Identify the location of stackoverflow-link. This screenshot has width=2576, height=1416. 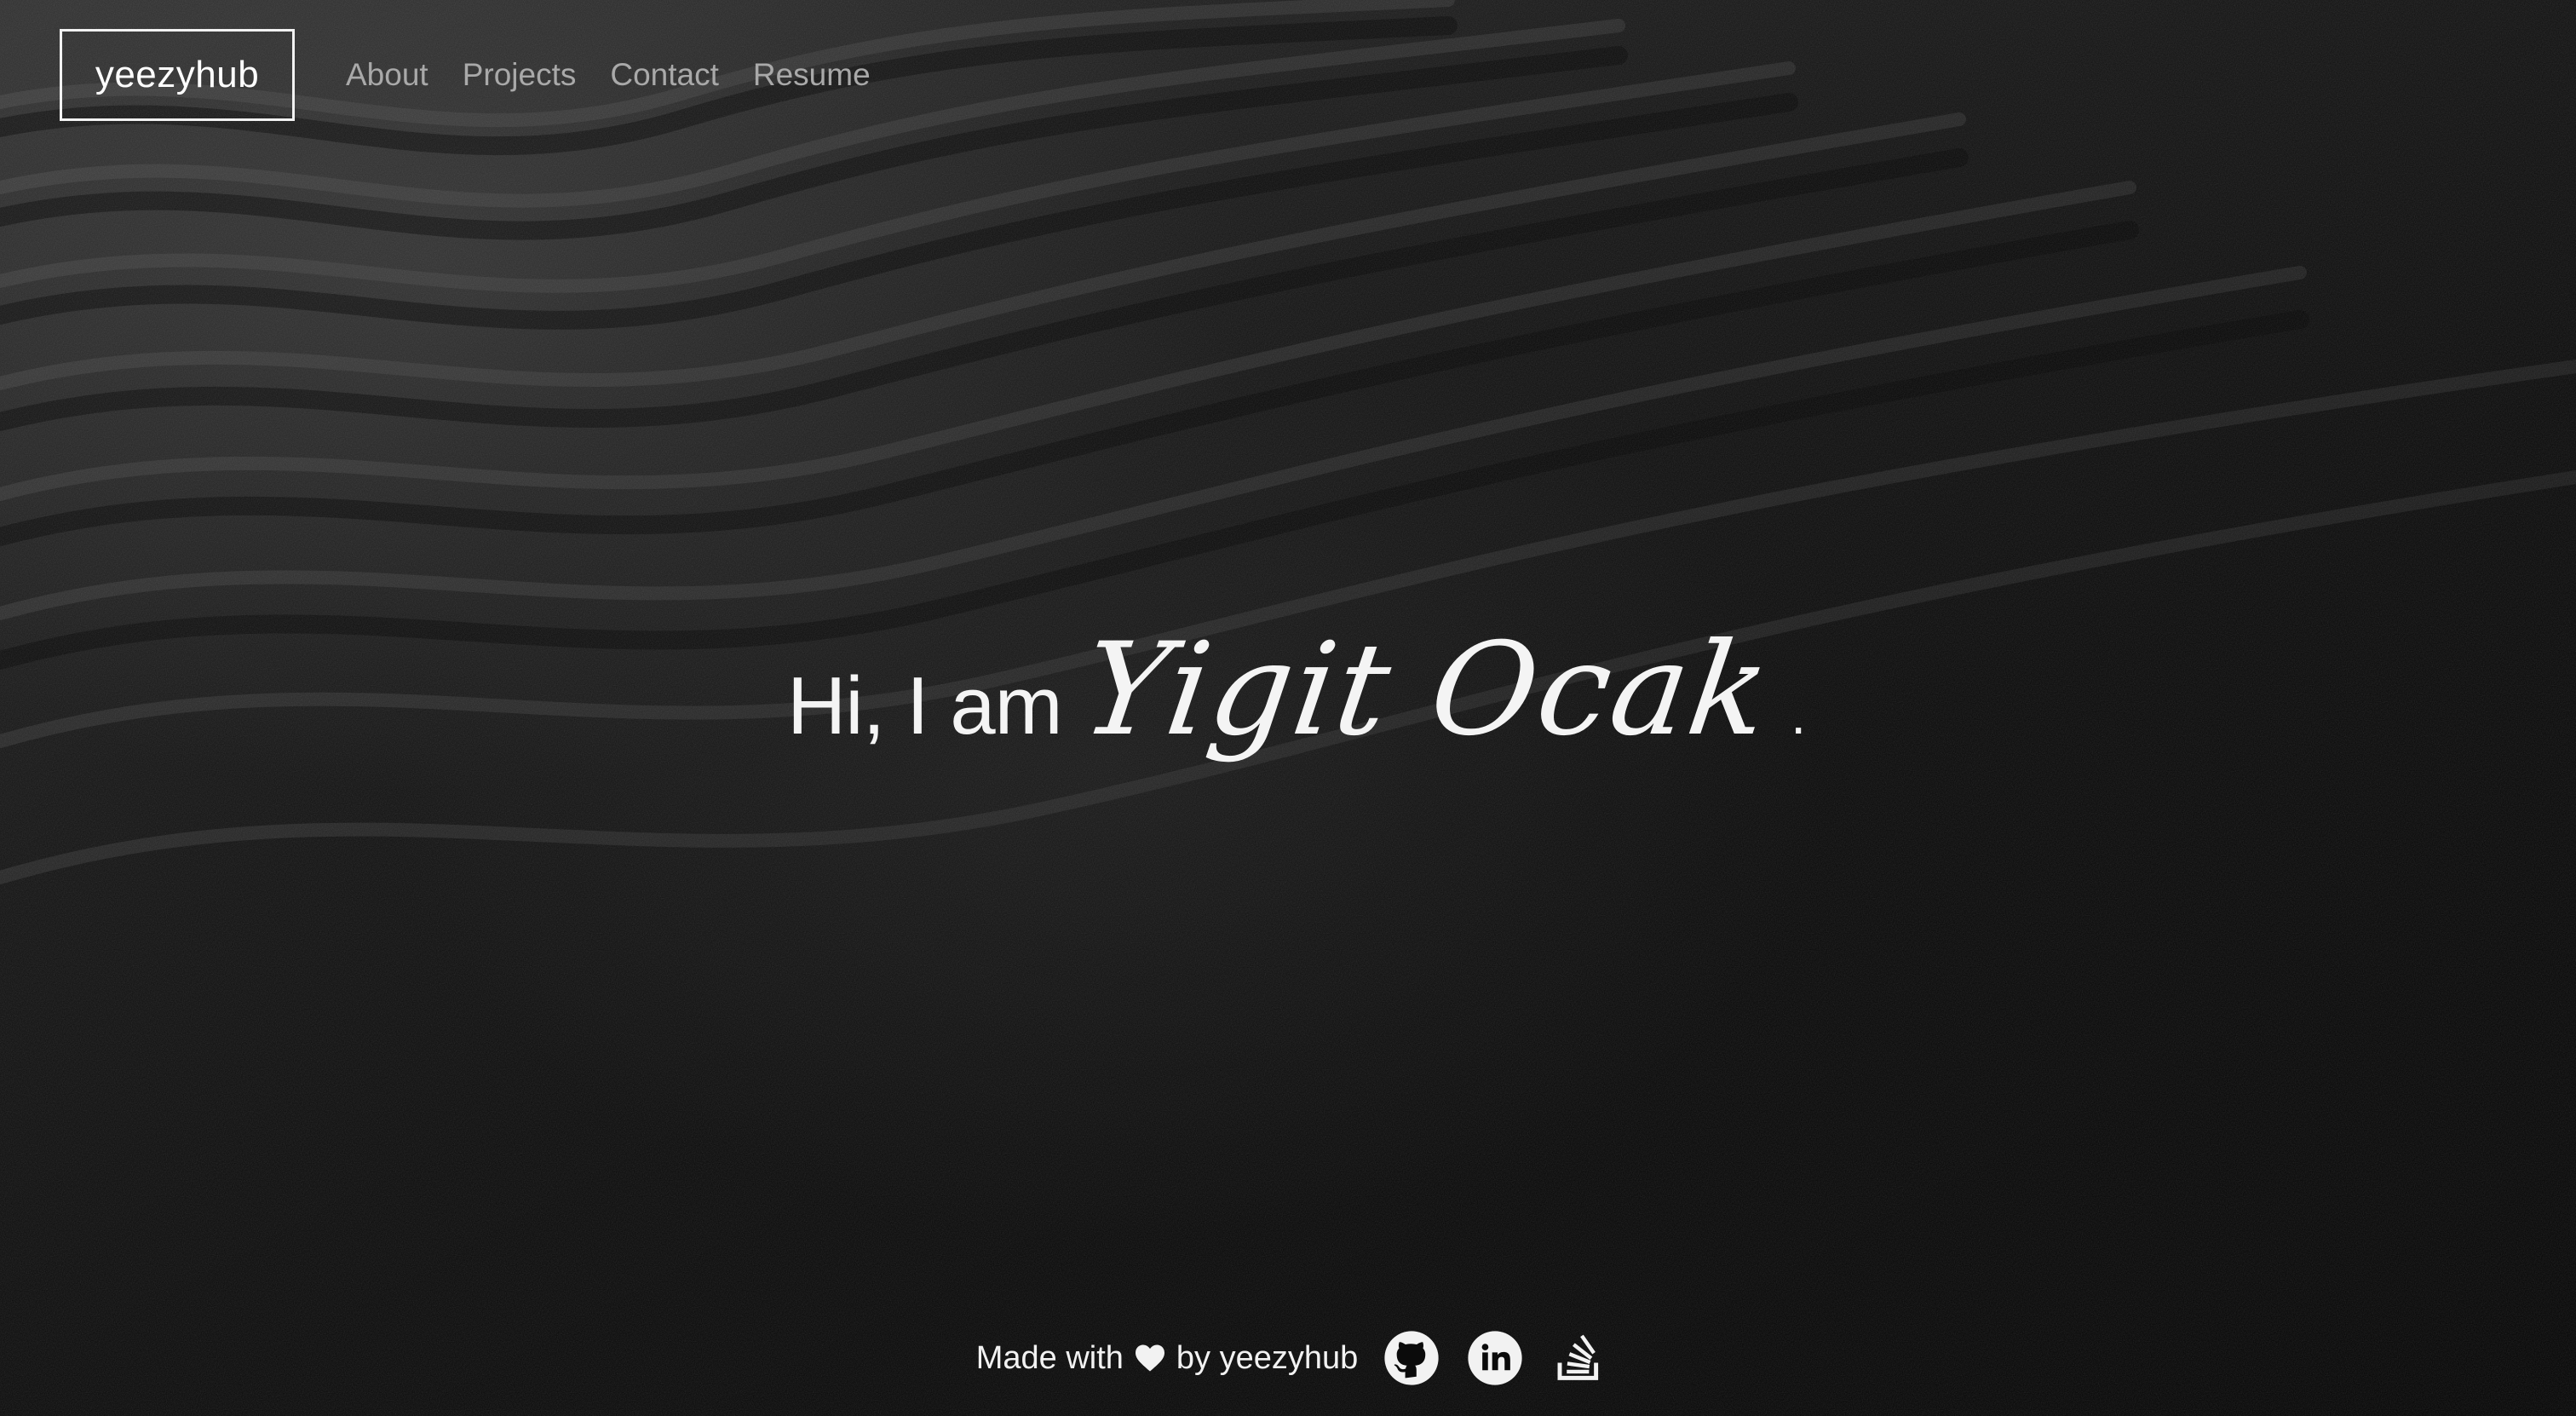
(1579, 1358).